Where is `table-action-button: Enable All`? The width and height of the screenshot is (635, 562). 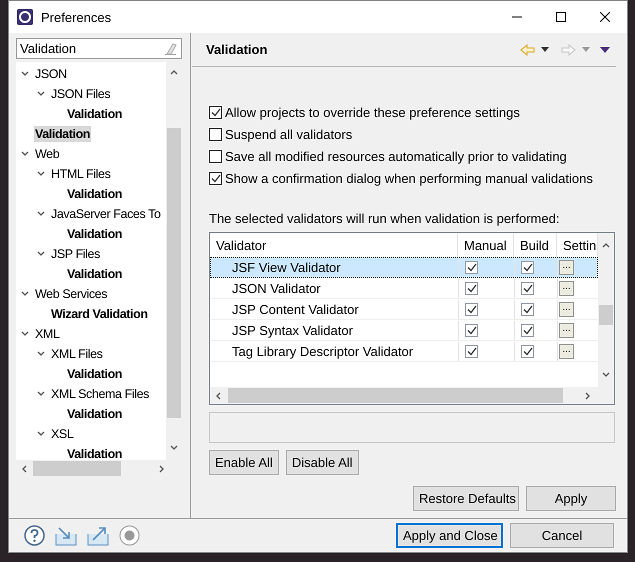 table-action-button: Enable All is located at coordinates (244, 462).